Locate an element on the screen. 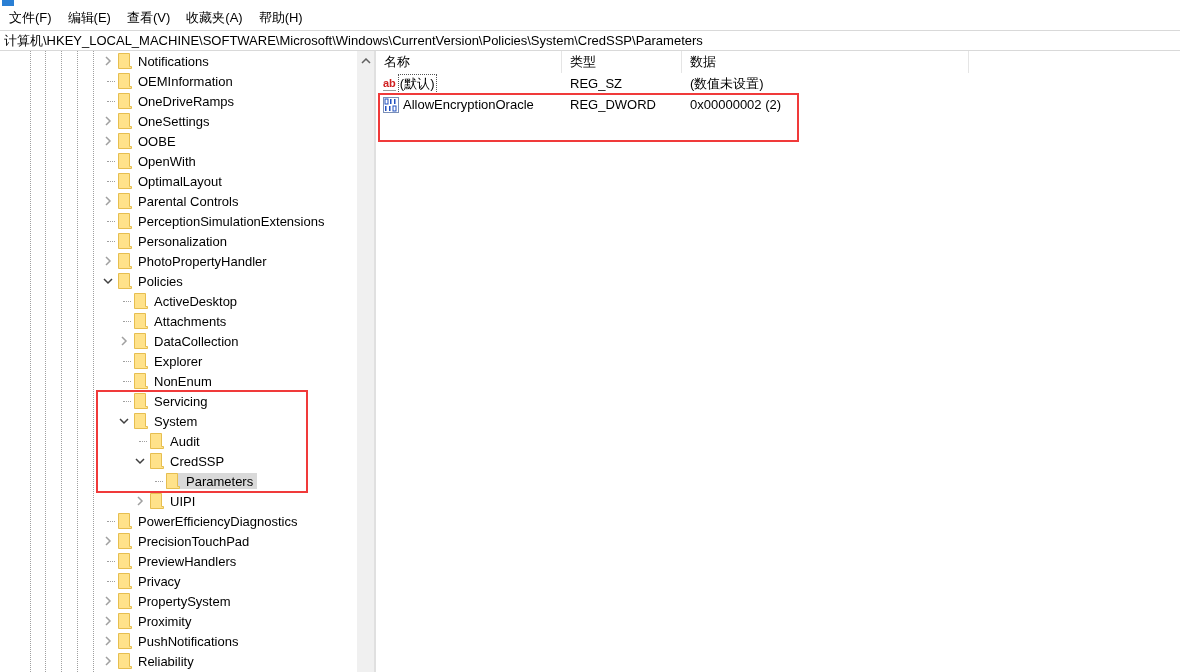  menu-item: 编辑(E) is located at coordinates (89, 18).